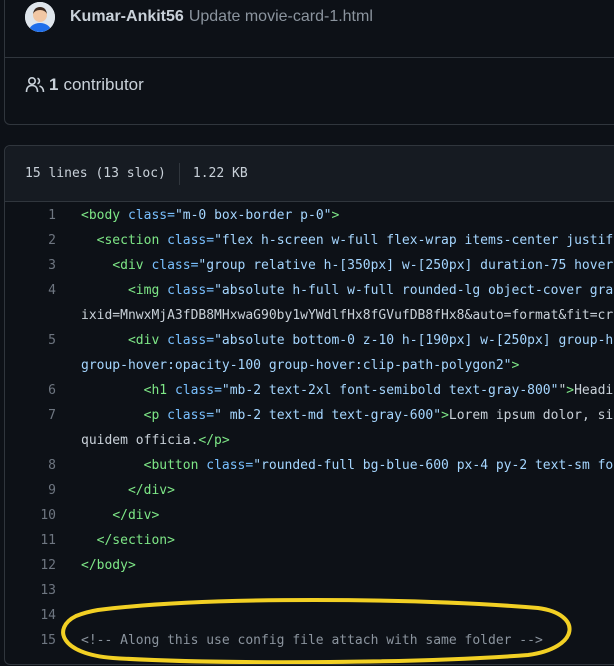 Image resolution: width=614 pixels, height=666 pixels. Describe the element at coordinates (347, 215) in the screenshot. I see `code-text: <body class="m-0 box-border p-0">` at that location.